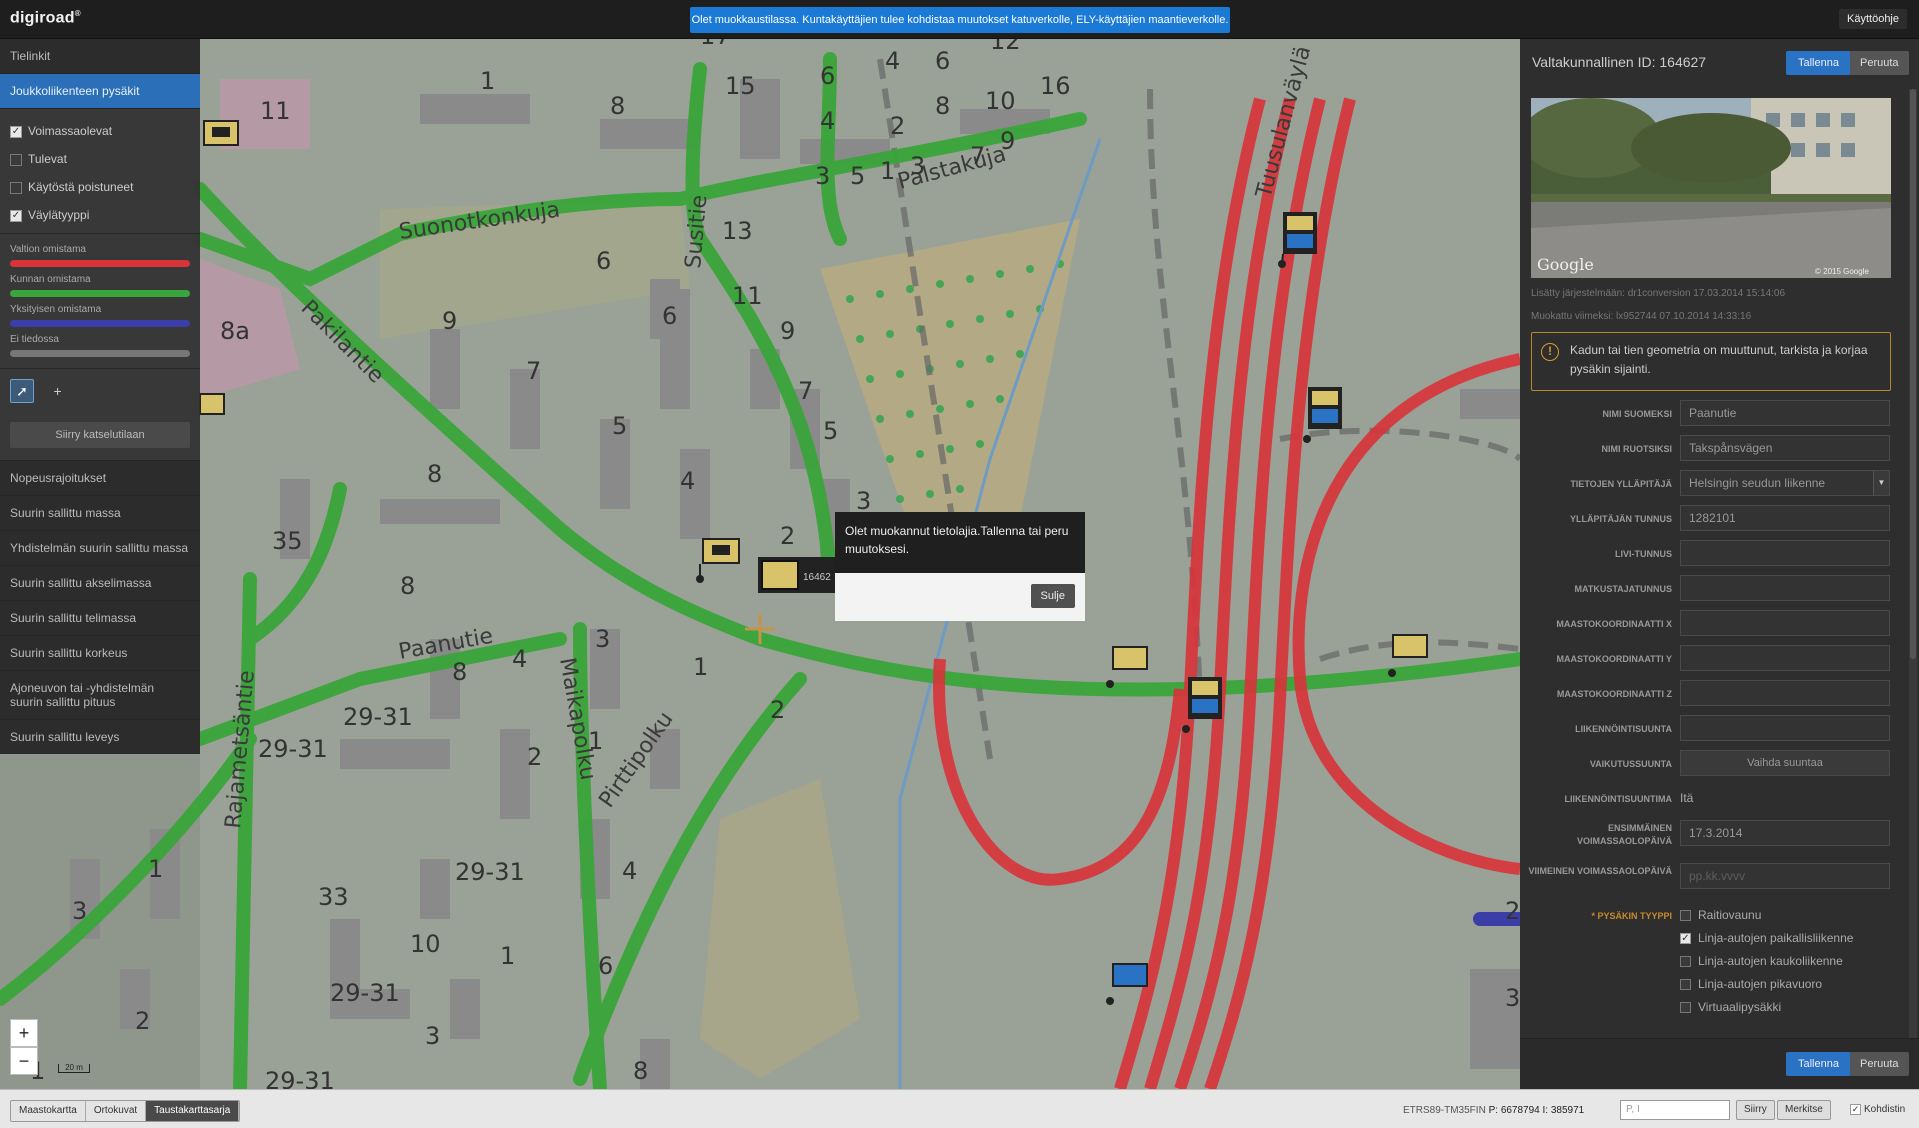 Image resolution: width=1919 pixels, height=1128 pixels. I want to click on coord-z-input, so click(1785, 693).